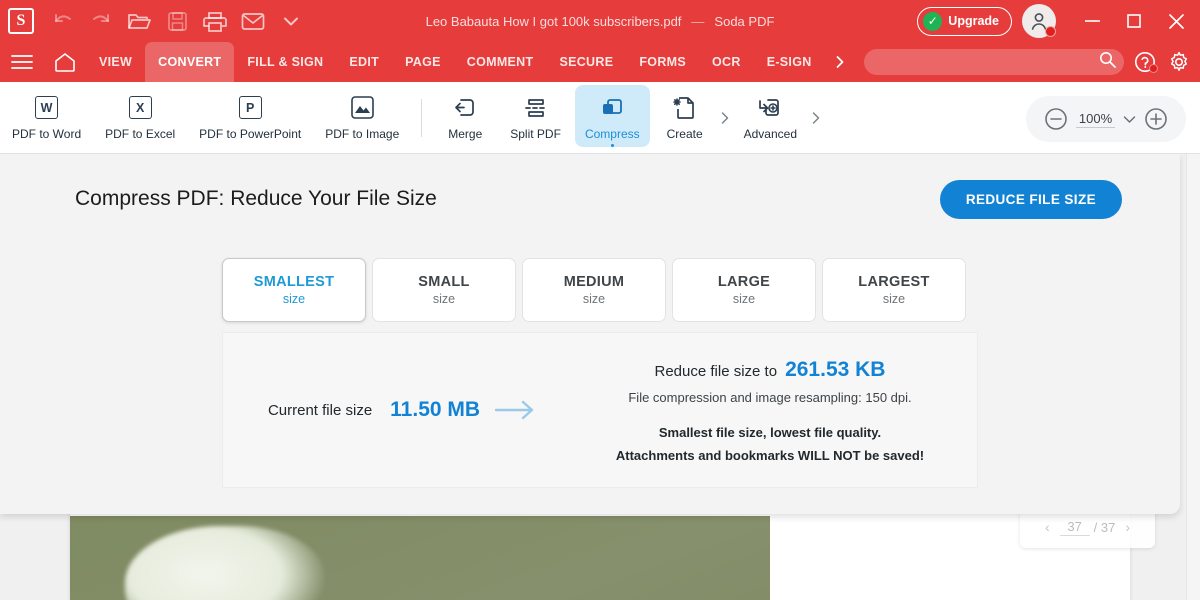 The height and width of the screenshot is (600, 1200). What do you see at coordinates (422, 117) in the screenshot?
I see `ribbon-divider` at bounding box center [422, 117].